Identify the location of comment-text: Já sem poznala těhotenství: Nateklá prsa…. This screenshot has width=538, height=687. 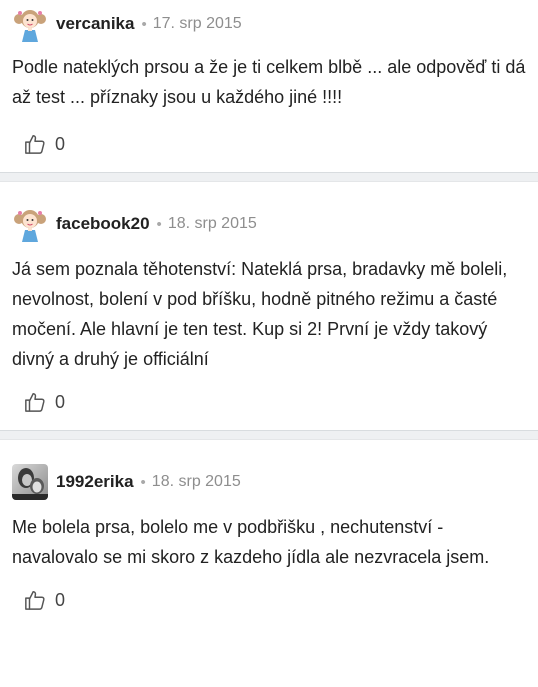
(260, 314).